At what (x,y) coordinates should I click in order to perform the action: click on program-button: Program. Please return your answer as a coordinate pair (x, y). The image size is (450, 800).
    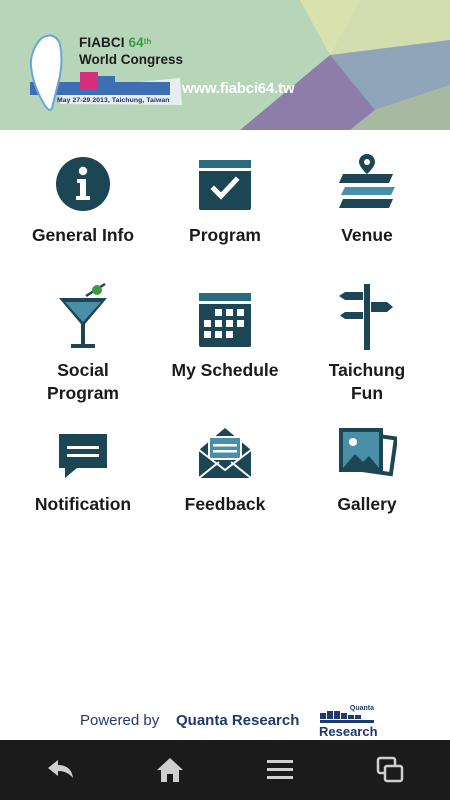
    Looking at the image, I should click on (225, 204).